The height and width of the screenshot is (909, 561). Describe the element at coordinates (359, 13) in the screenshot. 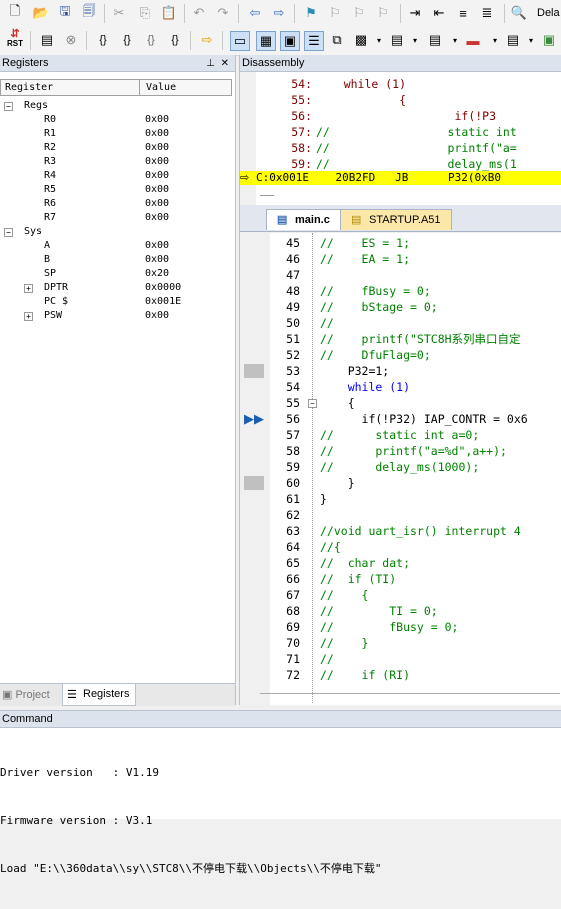

I see `next-bookmark-icon: ⚐` at that location.